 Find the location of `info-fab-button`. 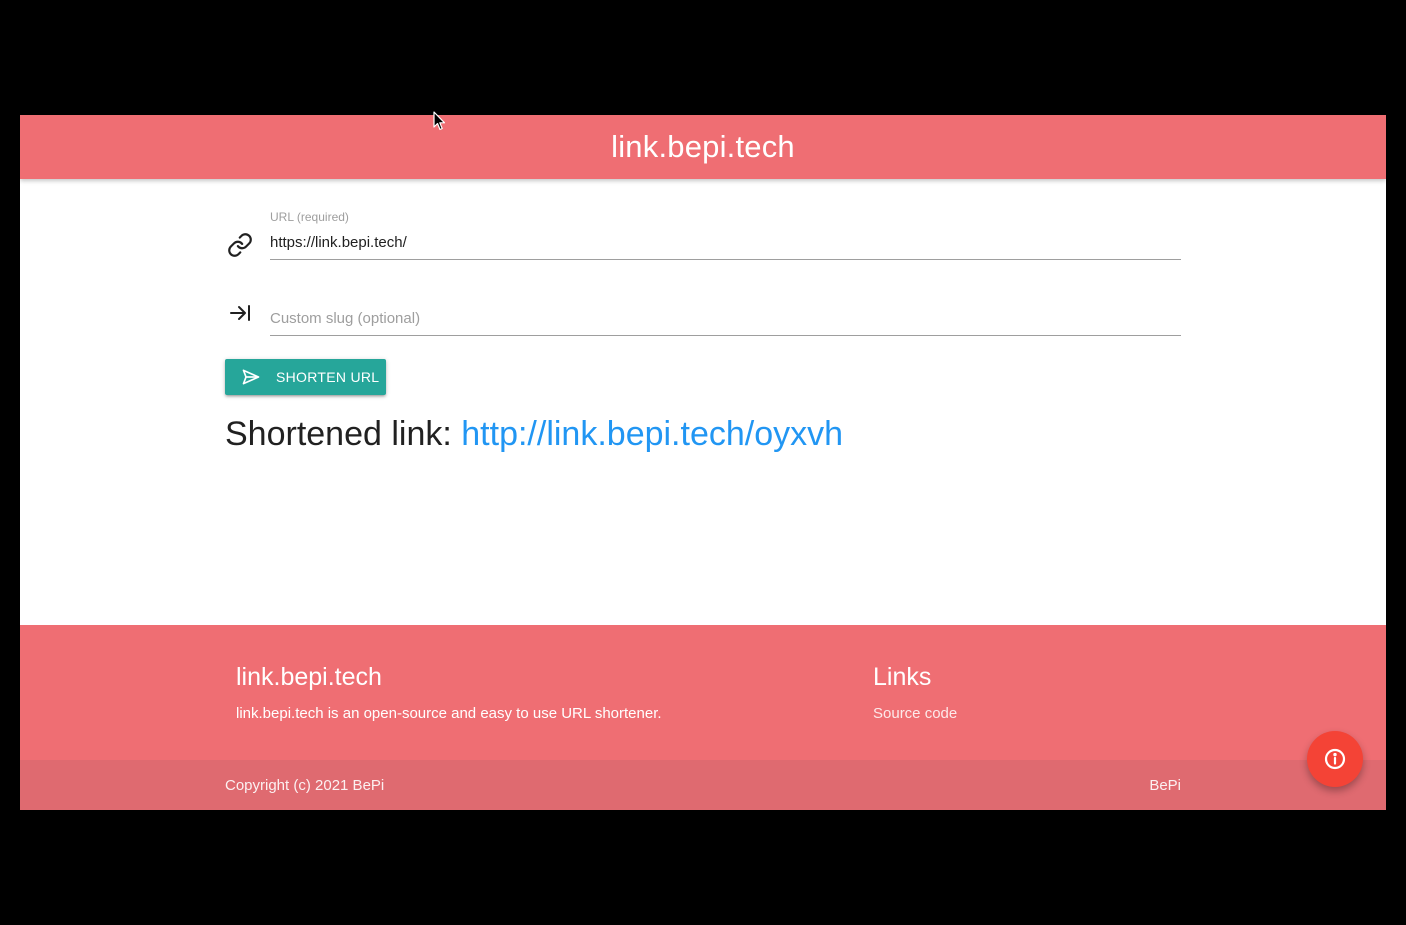

info-fab-button is located at coordinates (1335, 759).